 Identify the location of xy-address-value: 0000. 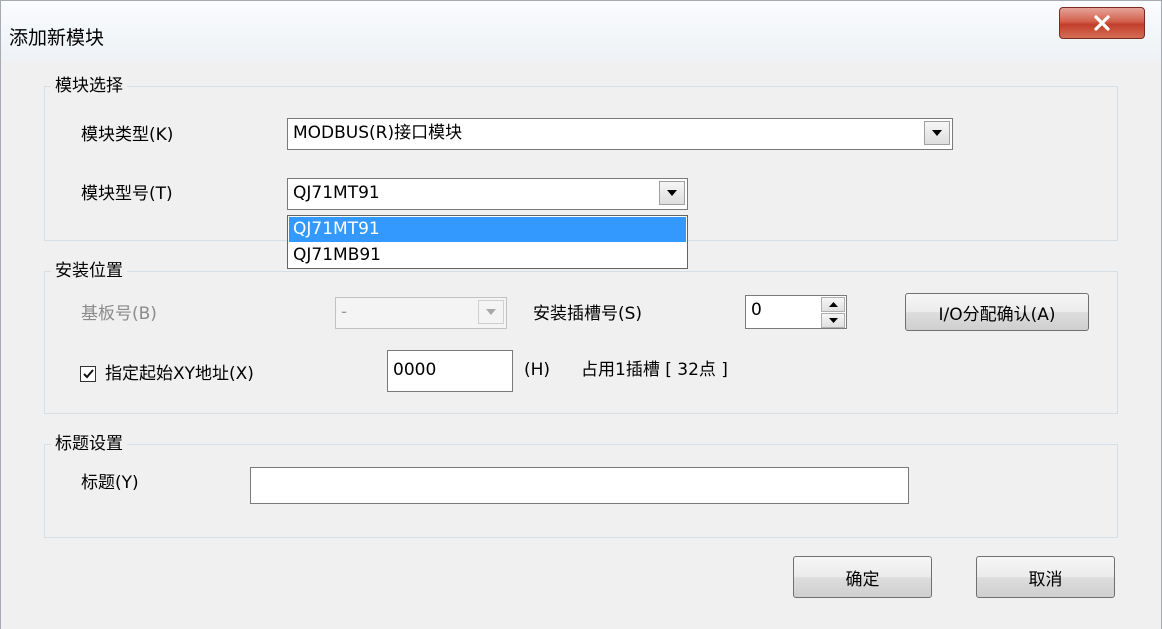
(415, 370).